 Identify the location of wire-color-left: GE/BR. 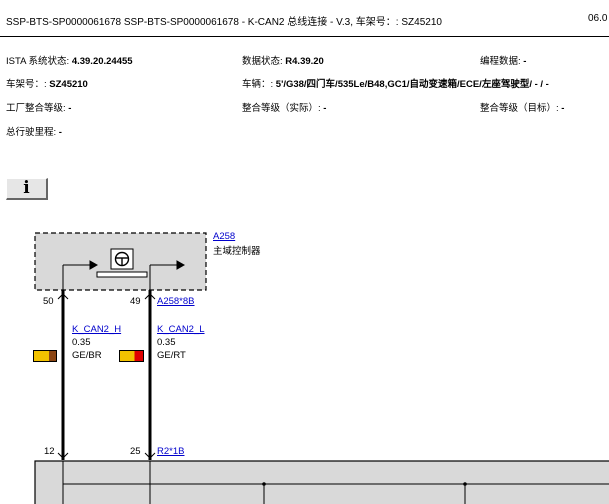
(87, 355).